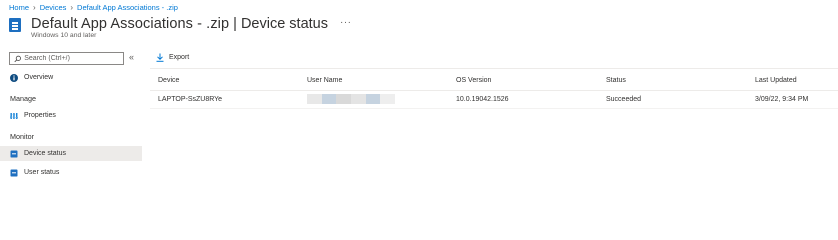 The width and height of the screenshot is (838, 240). I want to click on redacted-user-name, so click(351, 99).